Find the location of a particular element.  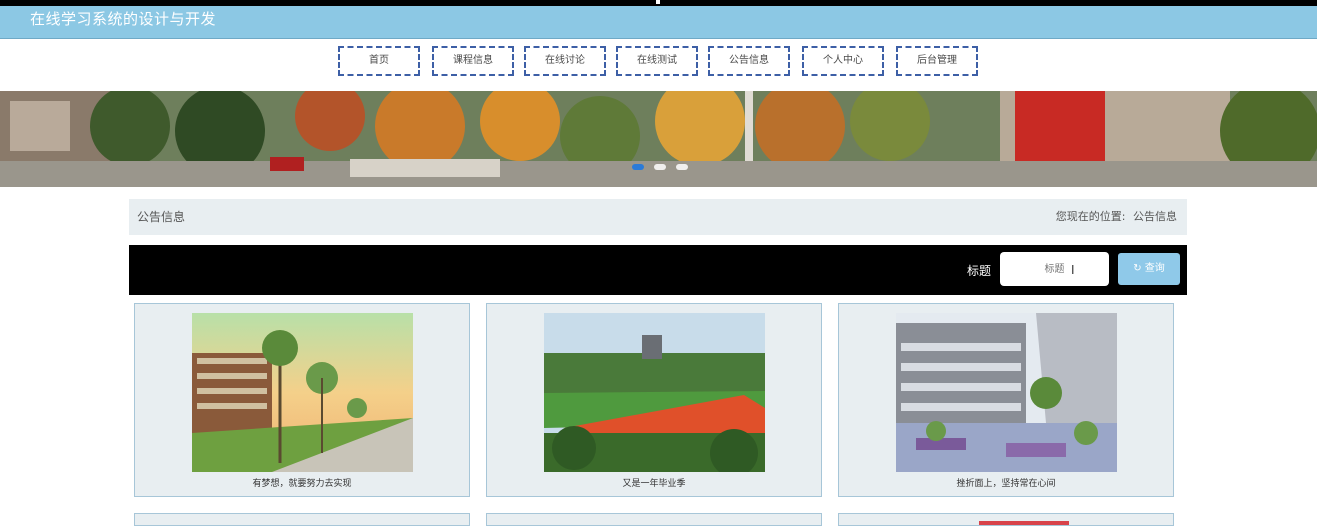

announcement-card: 又是一年毕业季 is located at coordinates (654, 400).